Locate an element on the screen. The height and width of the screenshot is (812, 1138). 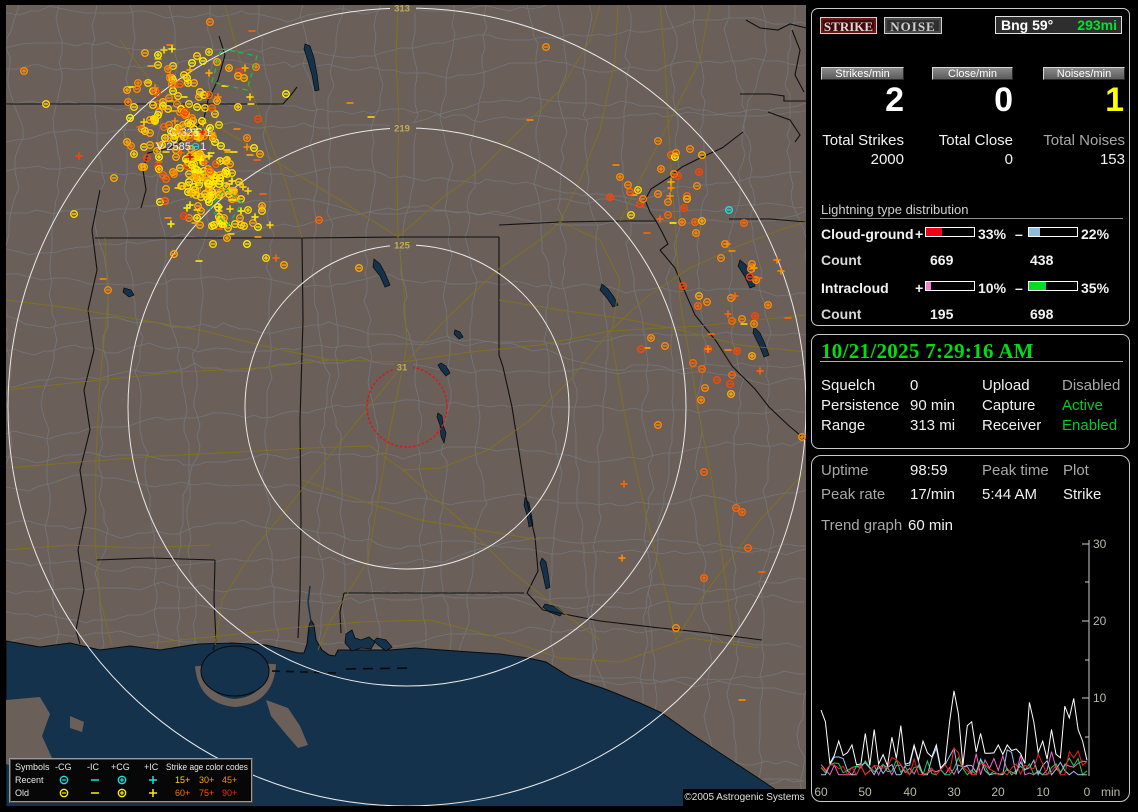
svg-text: min is located at coordinates (1110, 792).